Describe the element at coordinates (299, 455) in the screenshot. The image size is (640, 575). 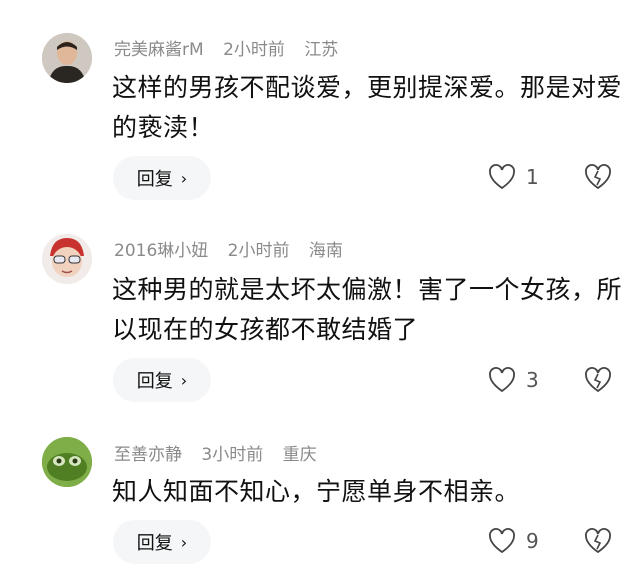
I see `location: 重庆` at that location.